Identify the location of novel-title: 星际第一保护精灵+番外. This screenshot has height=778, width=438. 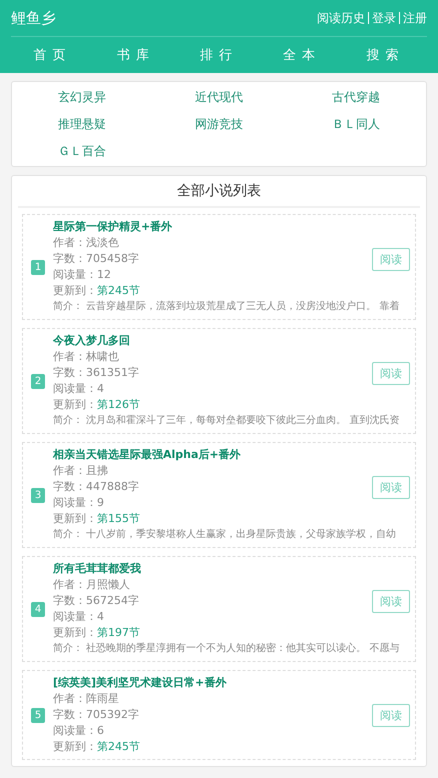
(212, 227).